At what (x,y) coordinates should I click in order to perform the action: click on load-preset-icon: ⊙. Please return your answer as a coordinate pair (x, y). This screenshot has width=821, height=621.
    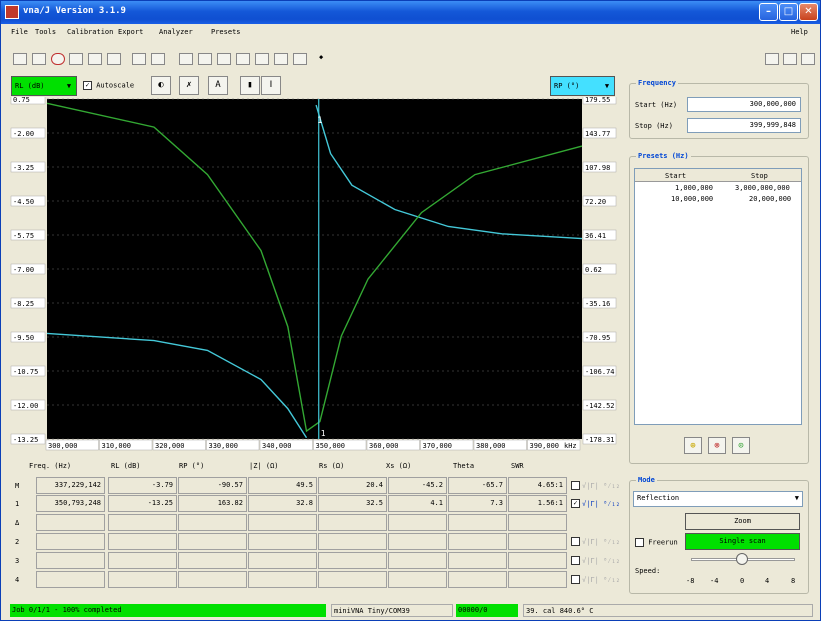
    Looking at the image, I should click on (741, 445).